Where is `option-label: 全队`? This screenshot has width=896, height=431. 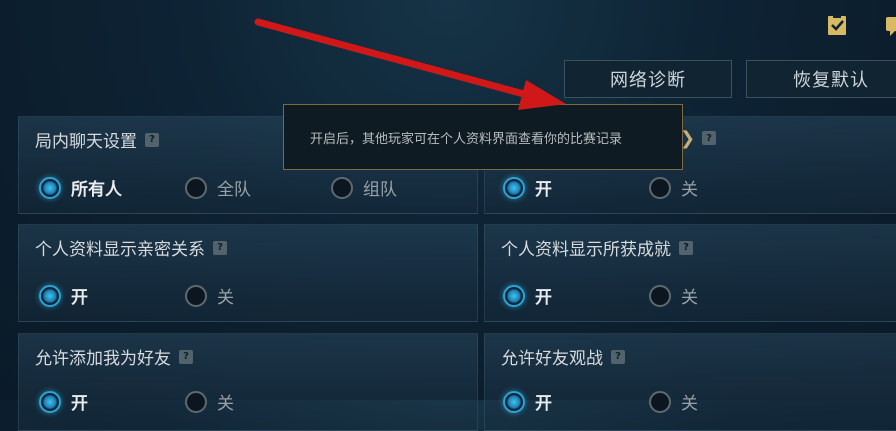
option-label: 全队 is located at coordinates (234, 190).